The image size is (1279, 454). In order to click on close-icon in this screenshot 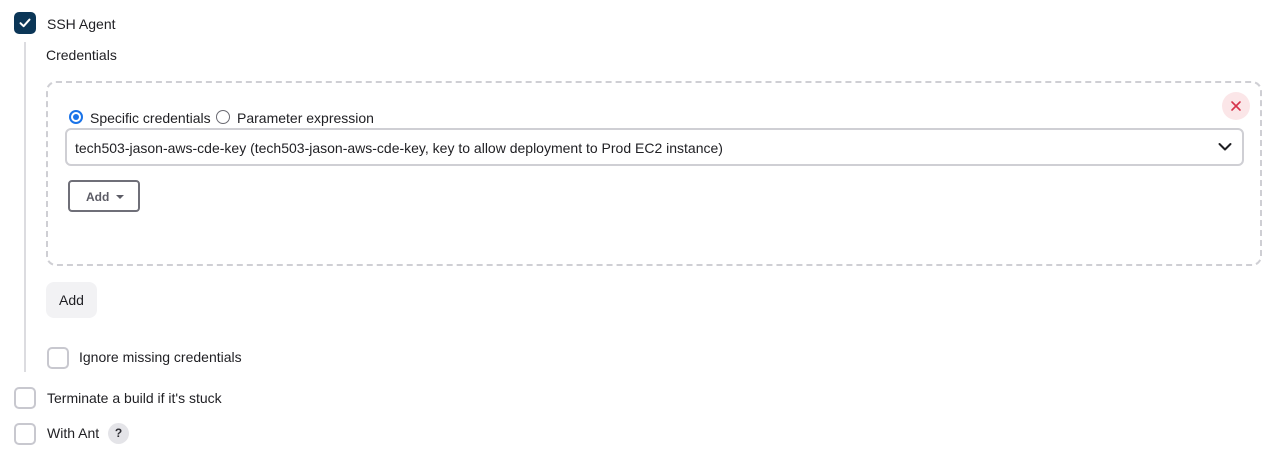, I will do `click(1236, 106)`.